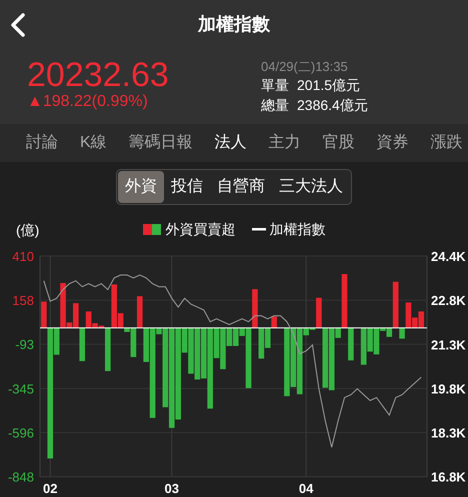 The width and height of the screenshot is (468, 497). What do you see at coordinates (311, 187) in the screenshot?
I see `segment-tab: 三大法人` at bounding box center [311, 187].